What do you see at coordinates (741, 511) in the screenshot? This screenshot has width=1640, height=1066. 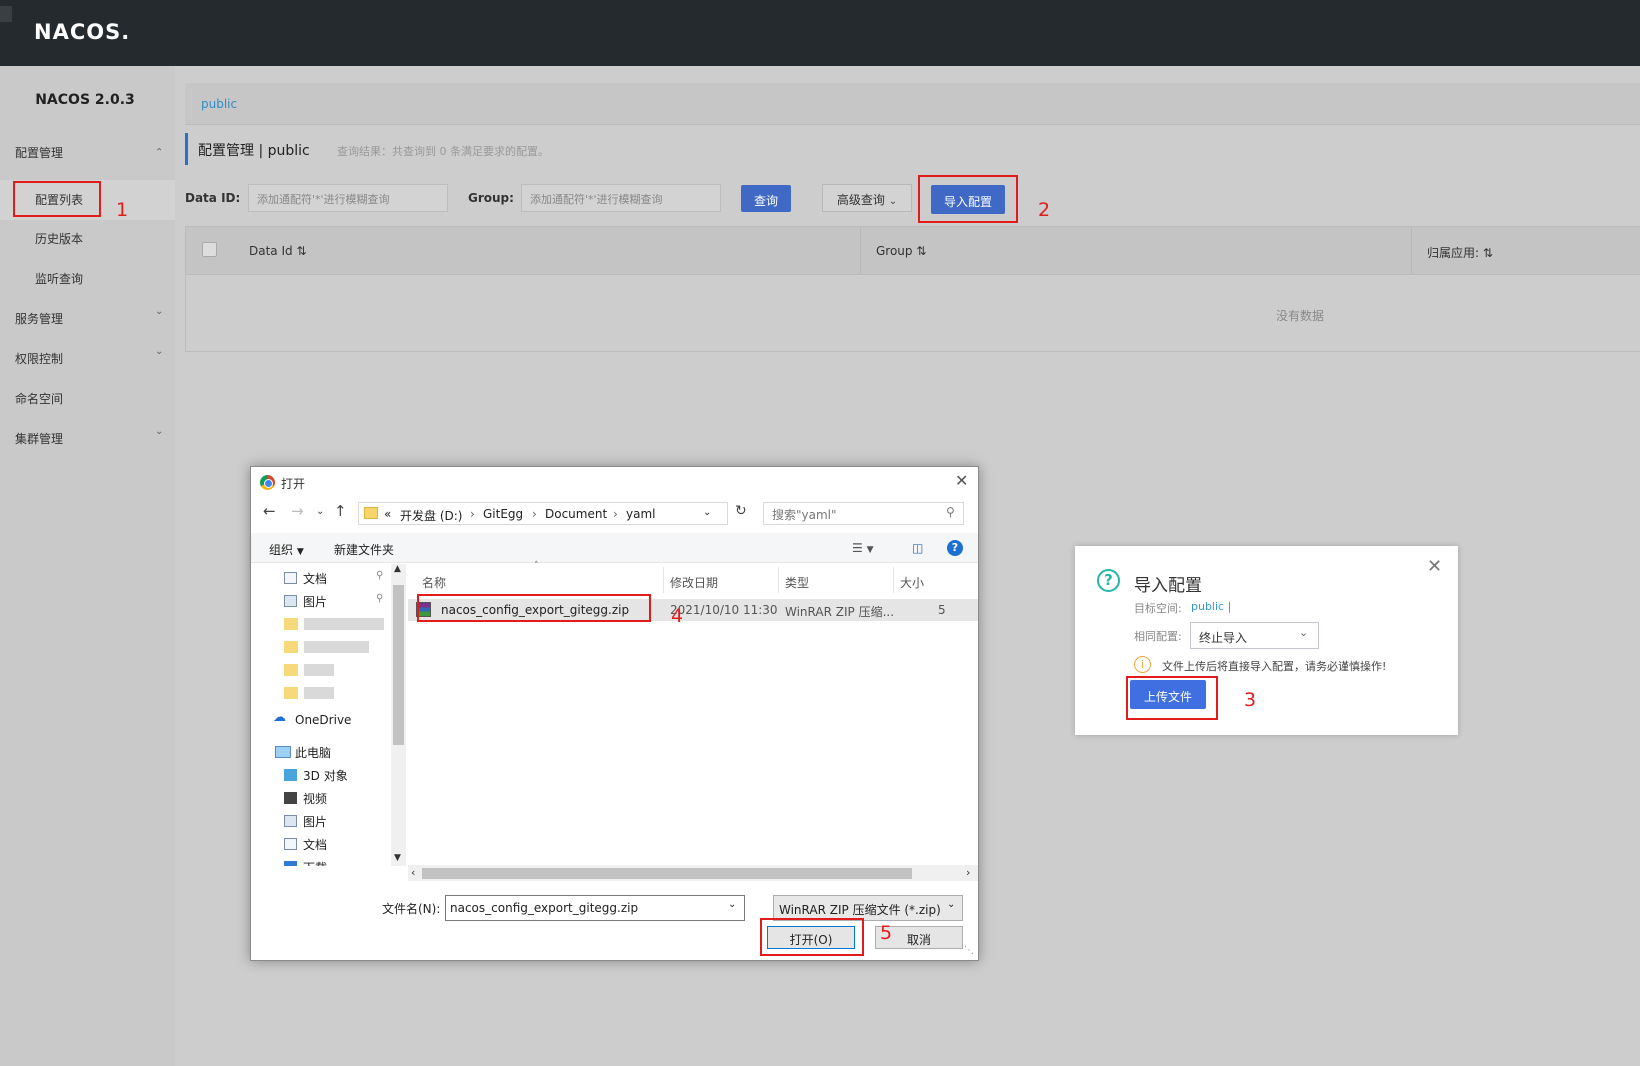 I see `refresh-icon: ↻` at bounding box center [741, 511].